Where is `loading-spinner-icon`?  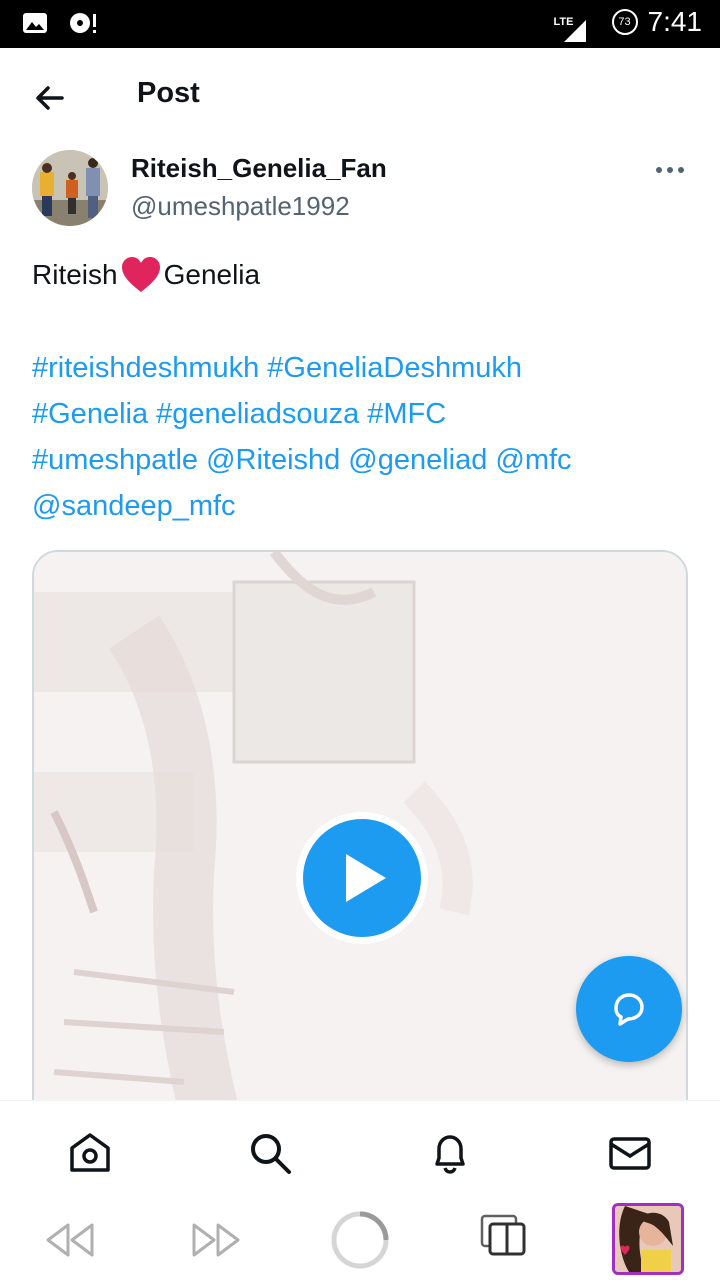 loading-spinner-icon is located at coordinates (360, 1240).